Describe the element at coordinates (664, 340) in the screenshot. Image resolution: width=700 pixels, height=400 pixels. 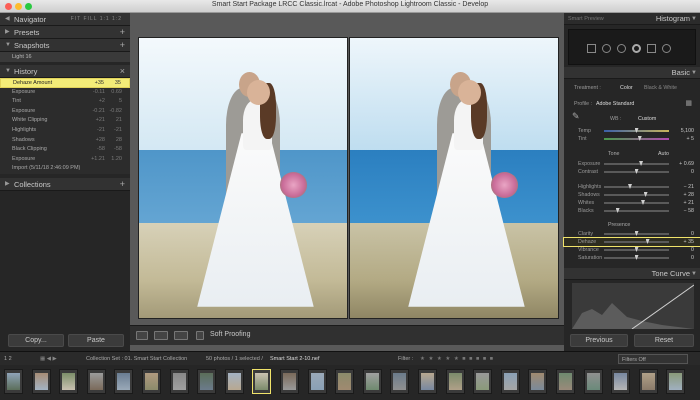
I see `reset-button: Reset` at that location.